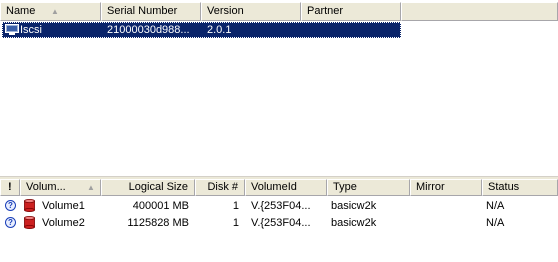  I want to click on column-header-label: Status, so click(504, 187).